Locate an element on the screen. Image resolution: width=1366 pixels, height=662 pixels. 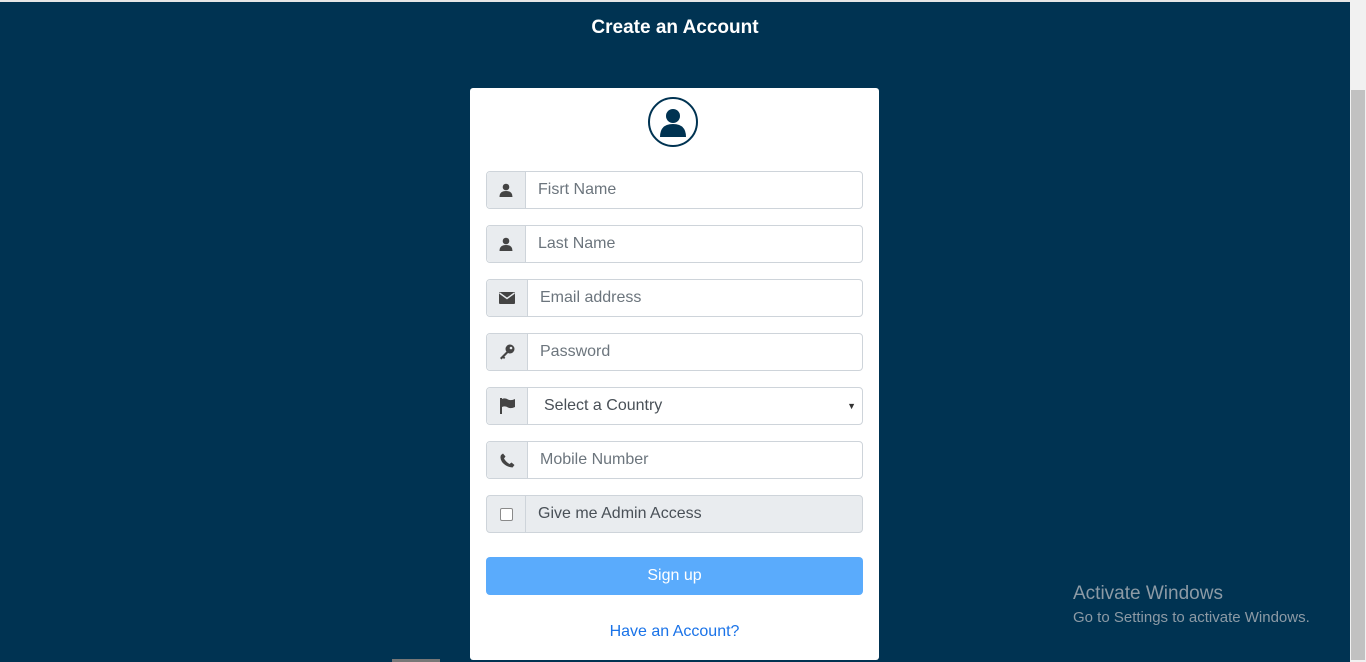
flag-icon is located at coordinates (507, 406).